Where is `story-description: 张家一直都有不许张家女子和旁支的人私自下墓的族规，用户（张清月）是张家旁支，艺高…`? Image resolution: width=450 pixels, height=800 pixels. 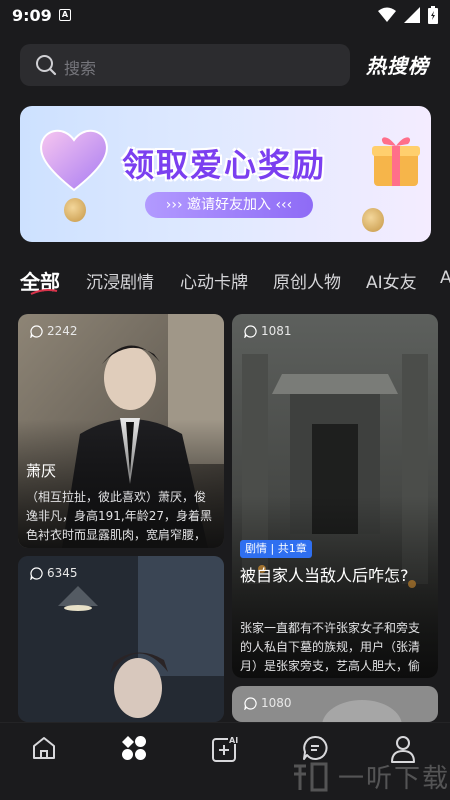 story-description: 张家一直都有不许张家女子和旁支的人私自下墓的族规，用户（张清月）是张家旁支，艺高… is located at coordinates (330, 647).